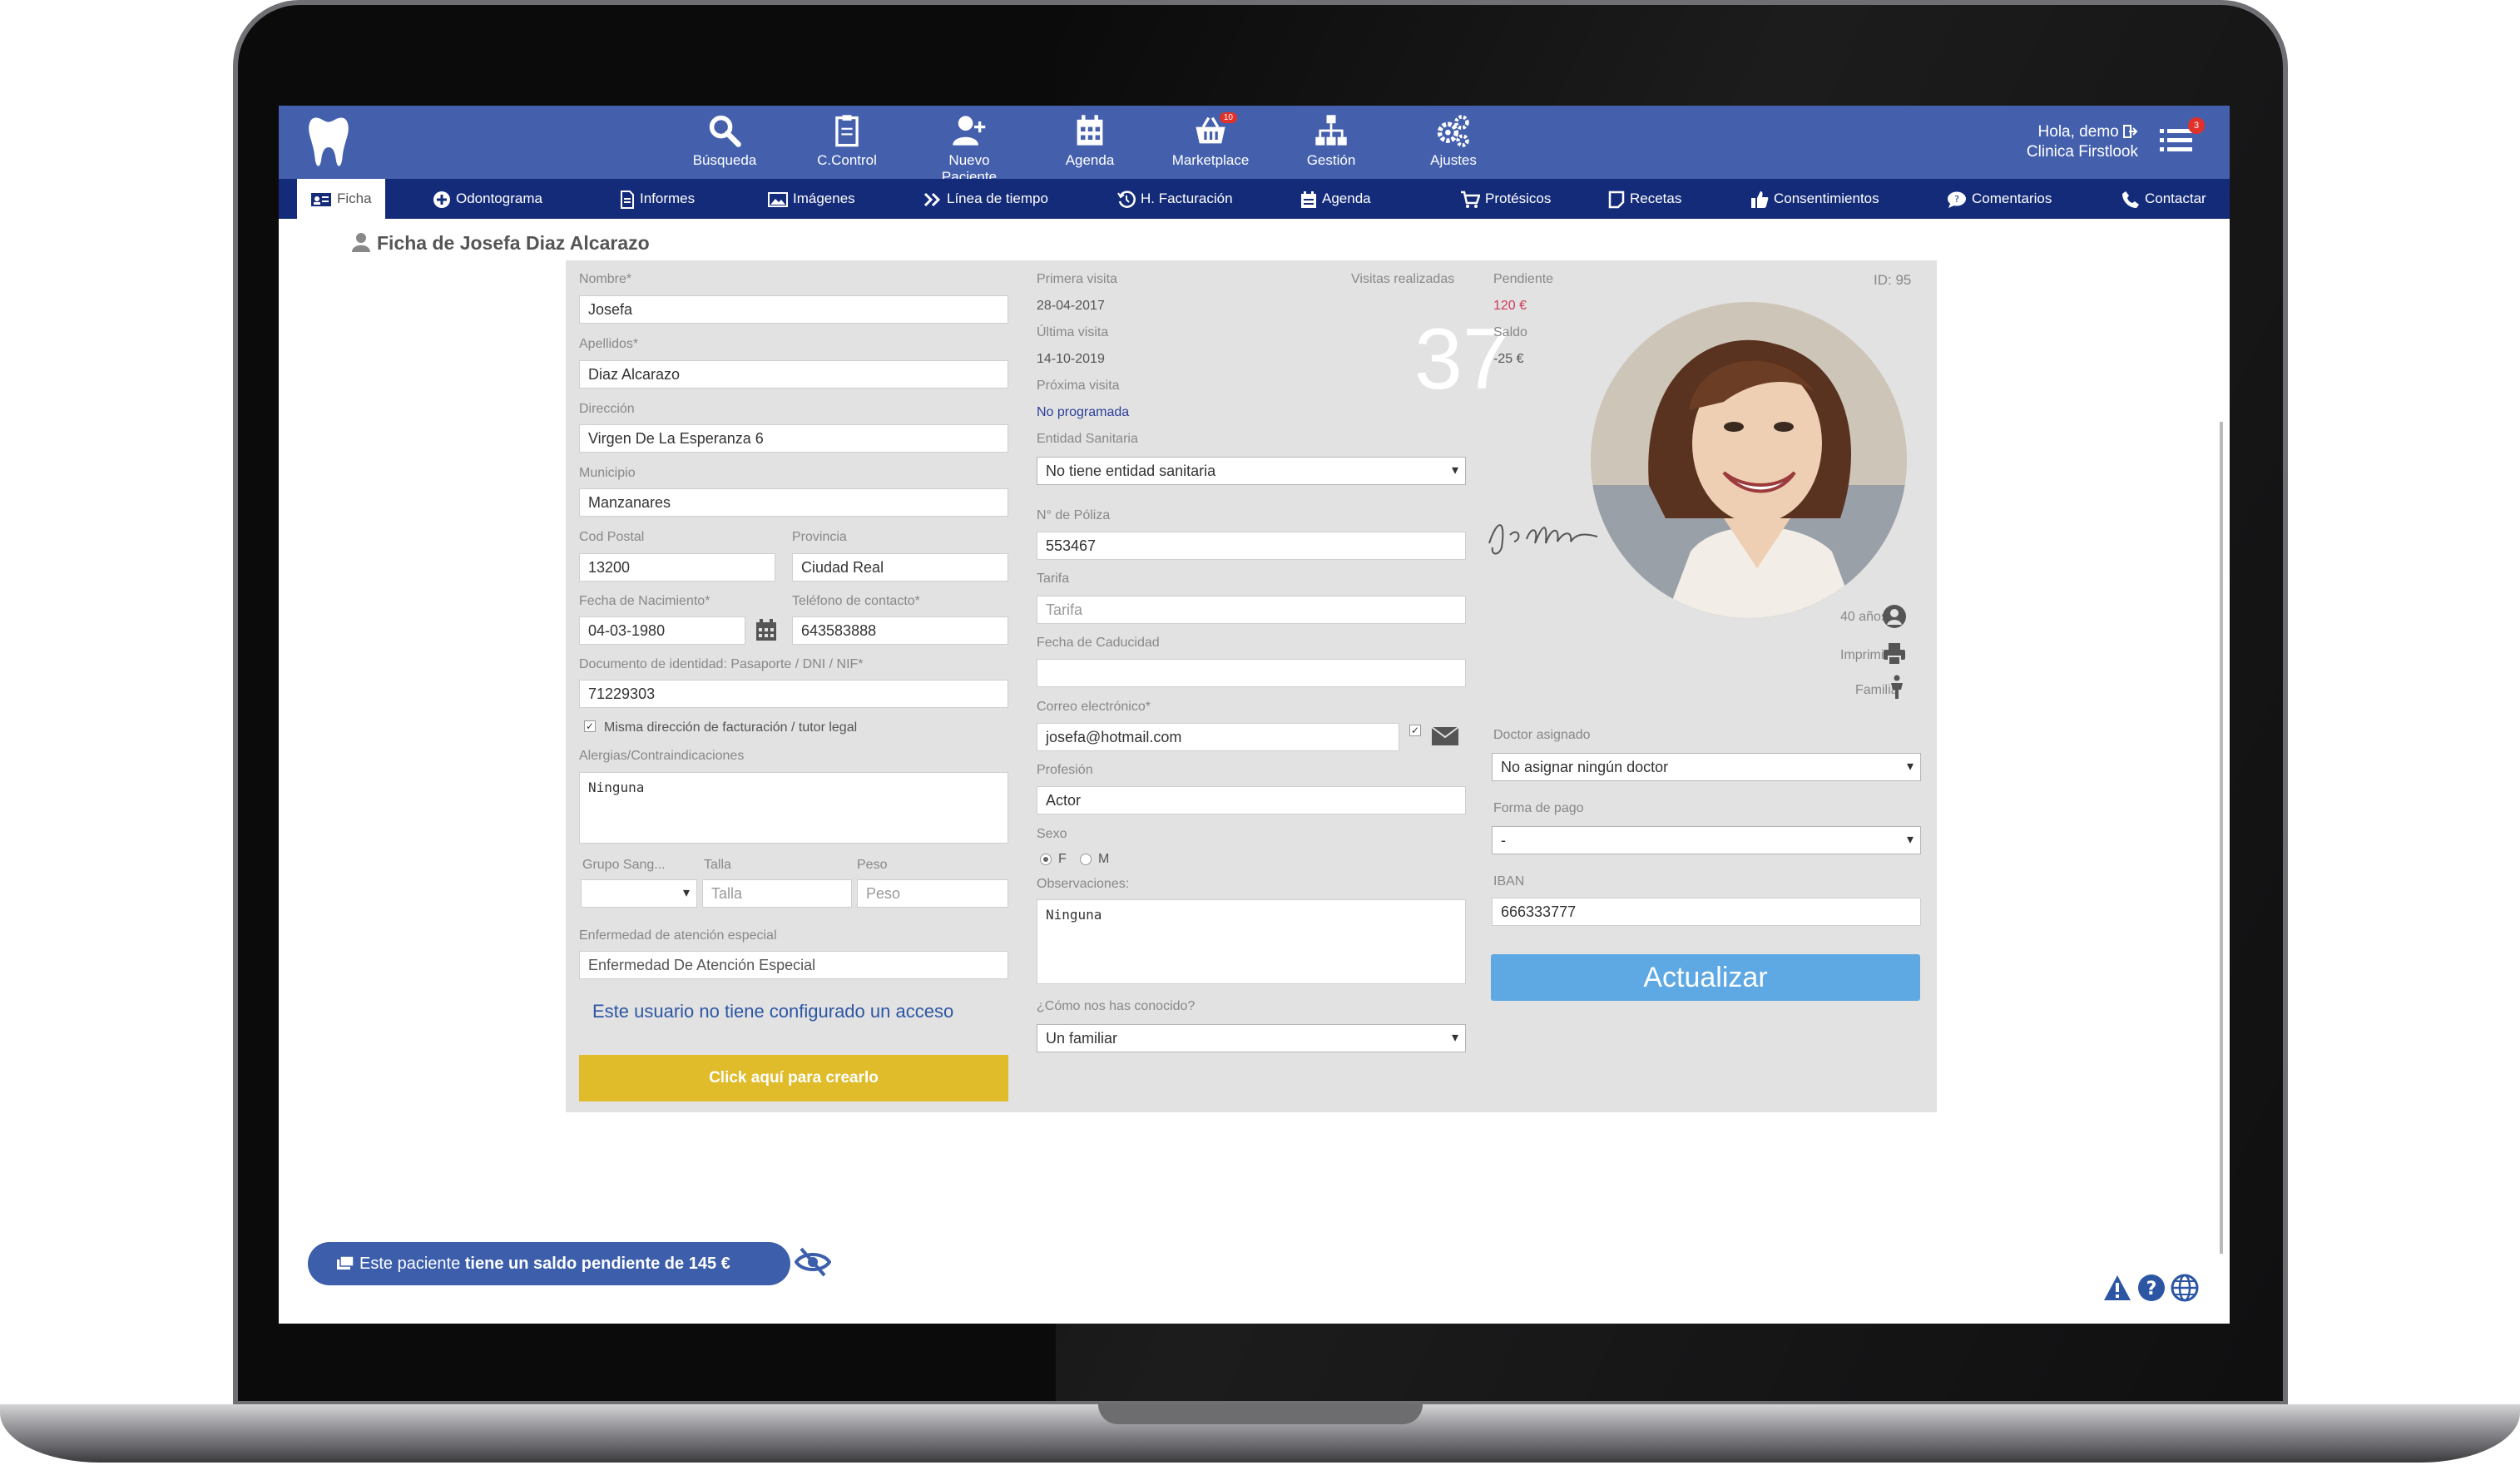 Image resolution: width=2520 pixels, height=1480 pixels. What do you see at coordinates (662, 630) in the screenshot?
I see `nacimiento-input: 04-03-1980` at bounding box center [662, 630].